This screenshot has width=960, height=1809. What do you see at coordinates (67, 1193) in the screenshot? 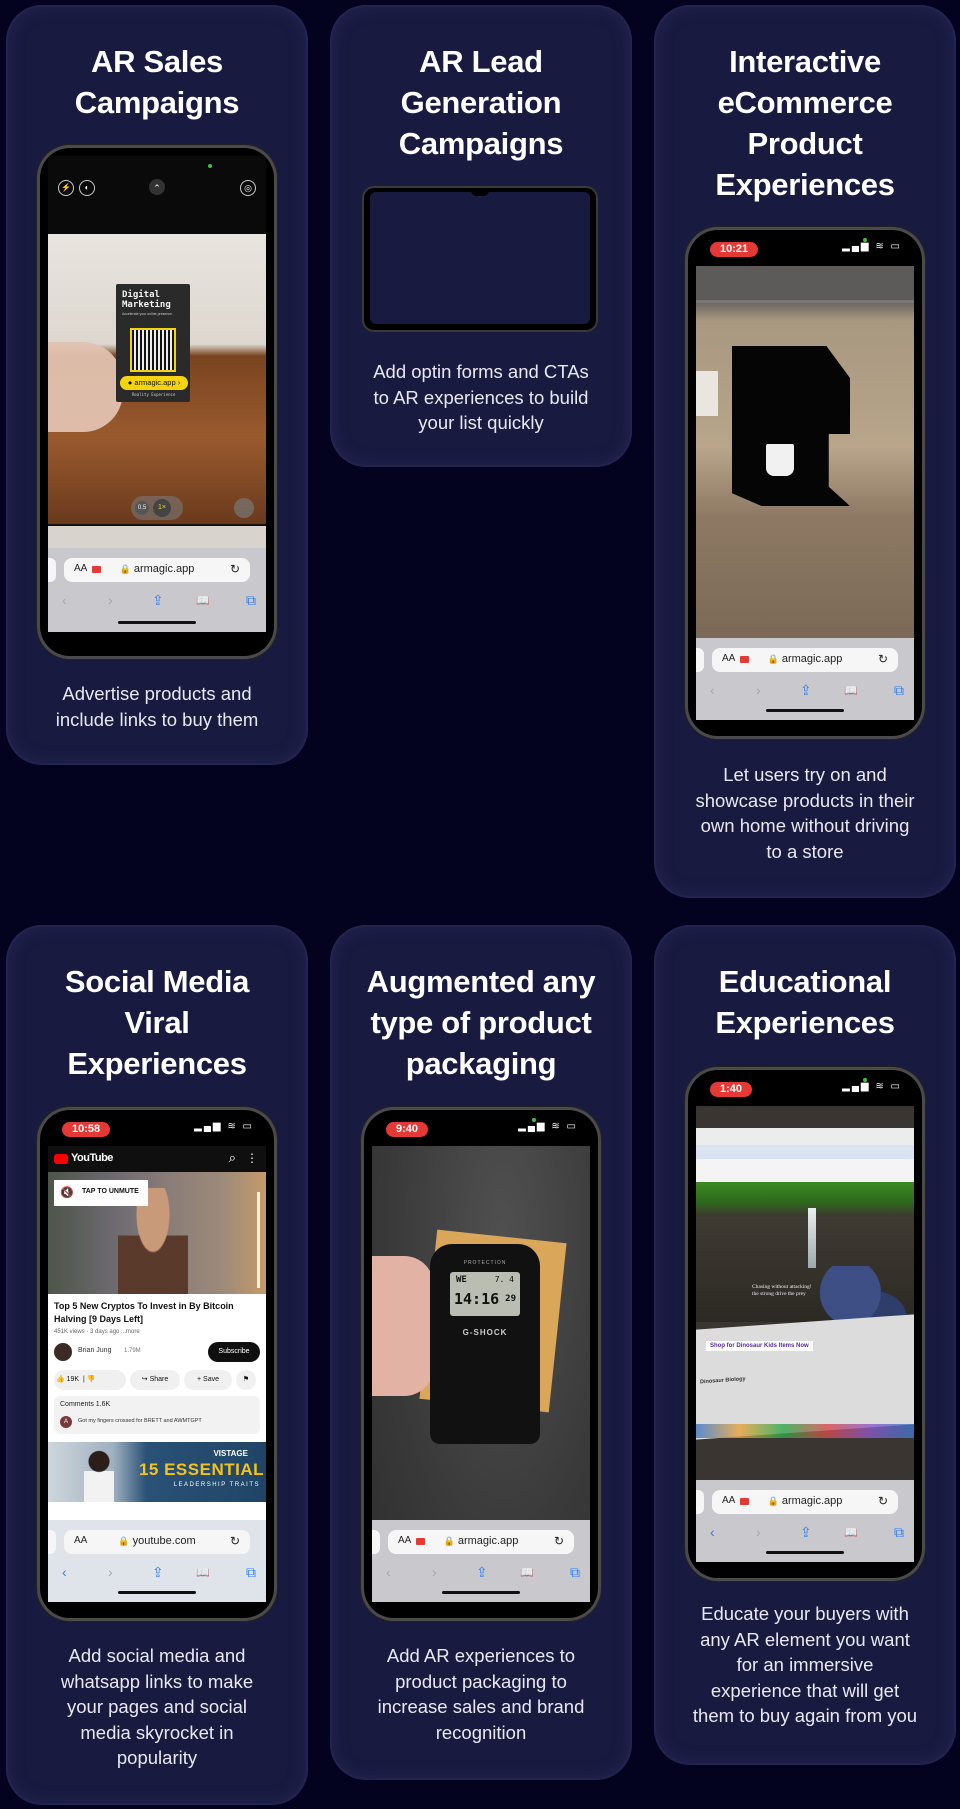
I see `mute-icon: 🔇` at bounding box center [67, 1193].